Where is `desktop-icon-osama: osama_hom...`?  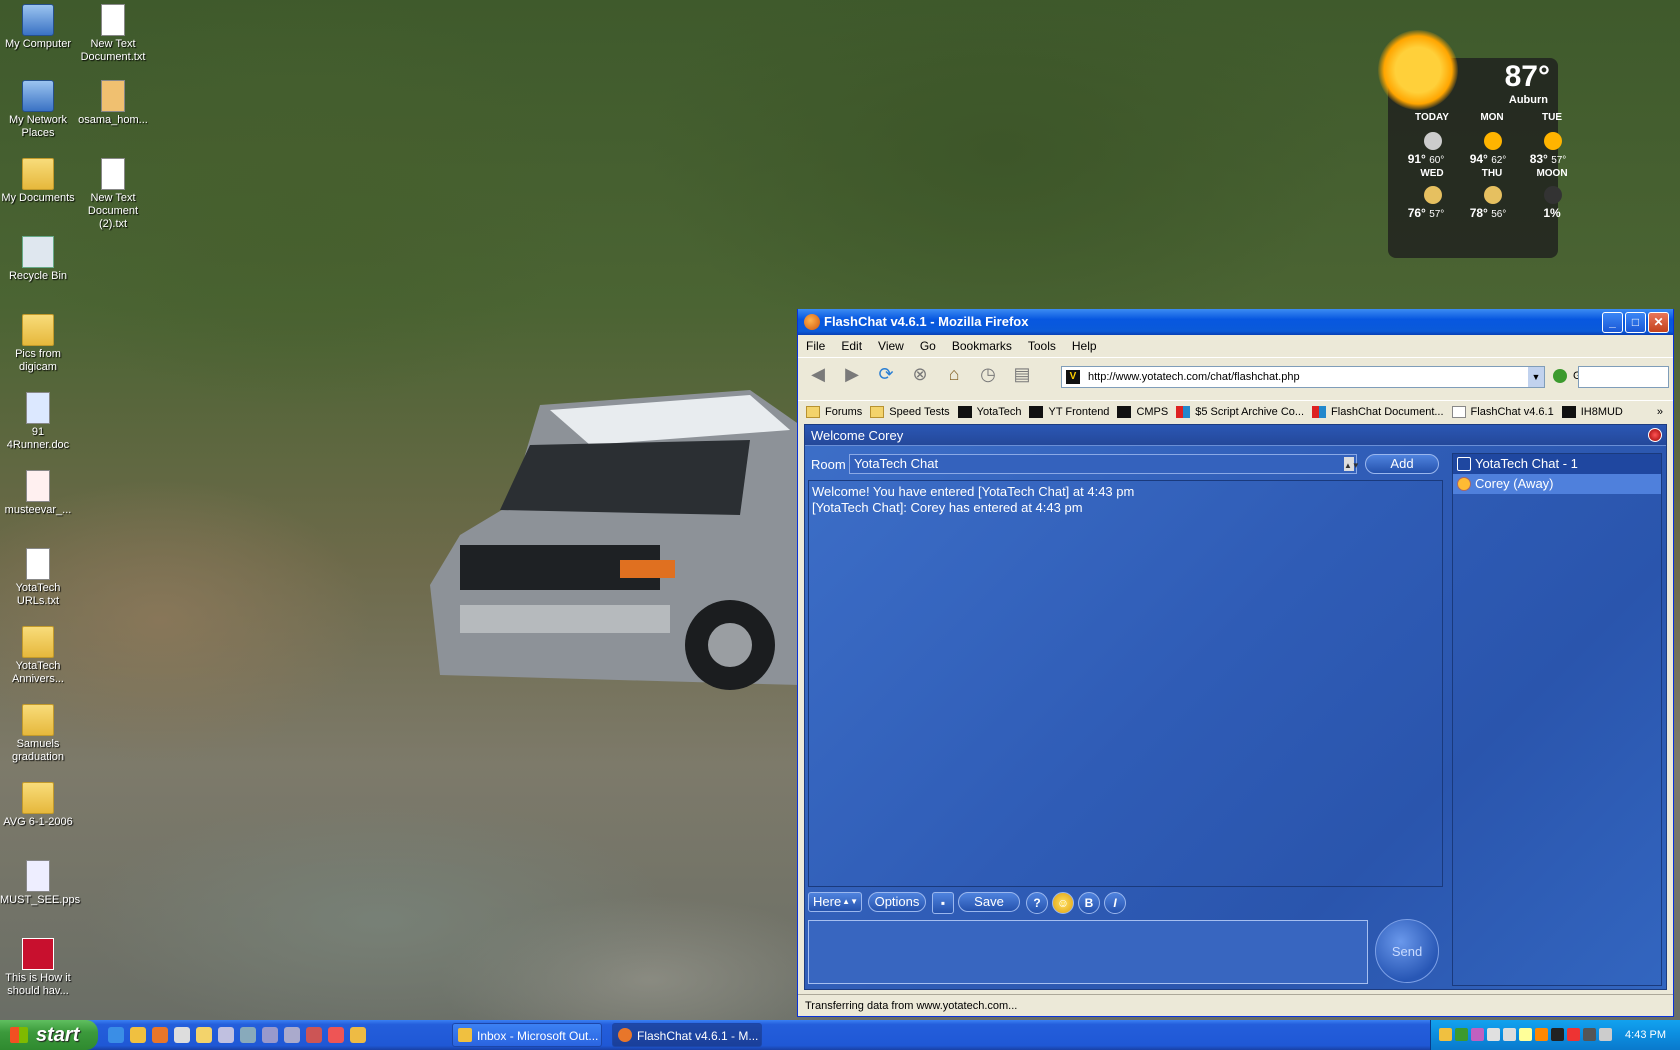 desktop-icon-osama: osama_hom... is located at coordinates (113, 103).